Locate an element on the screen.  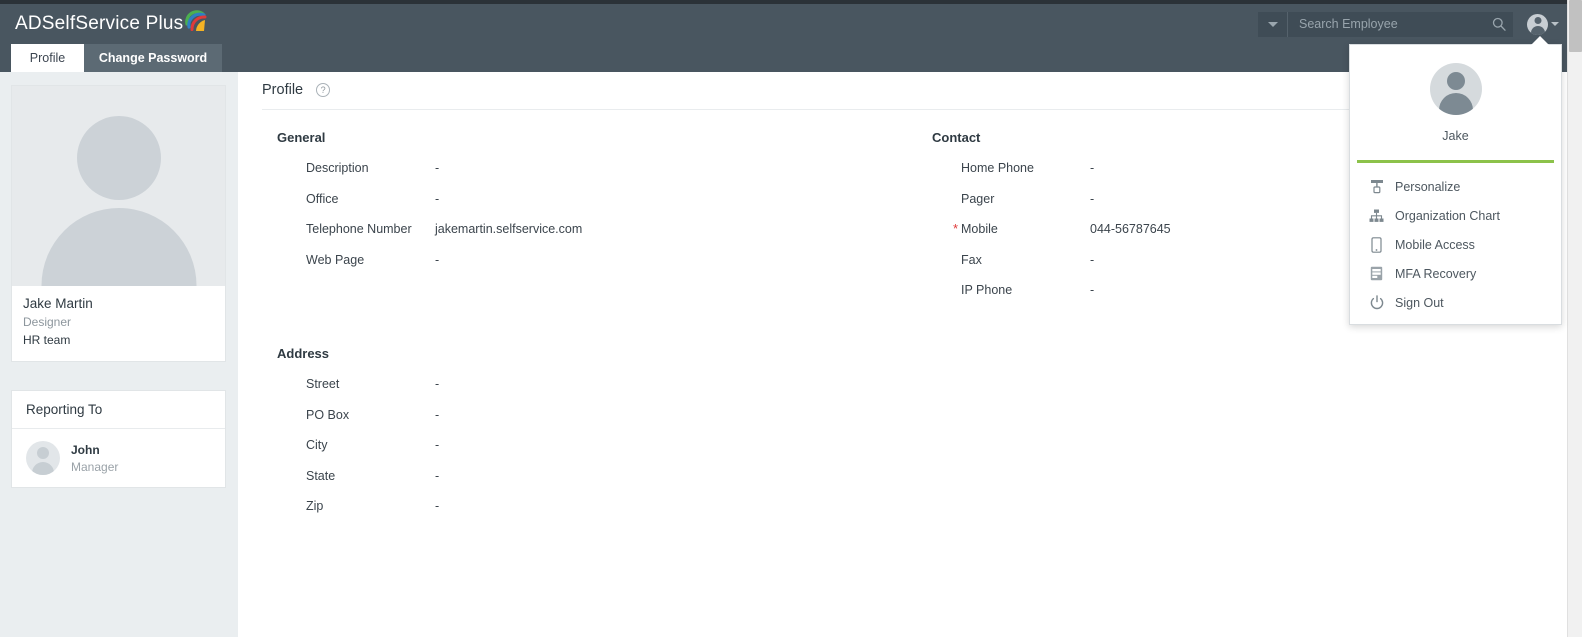
swoosh-logo-icon is located at coordinates (196, 21).